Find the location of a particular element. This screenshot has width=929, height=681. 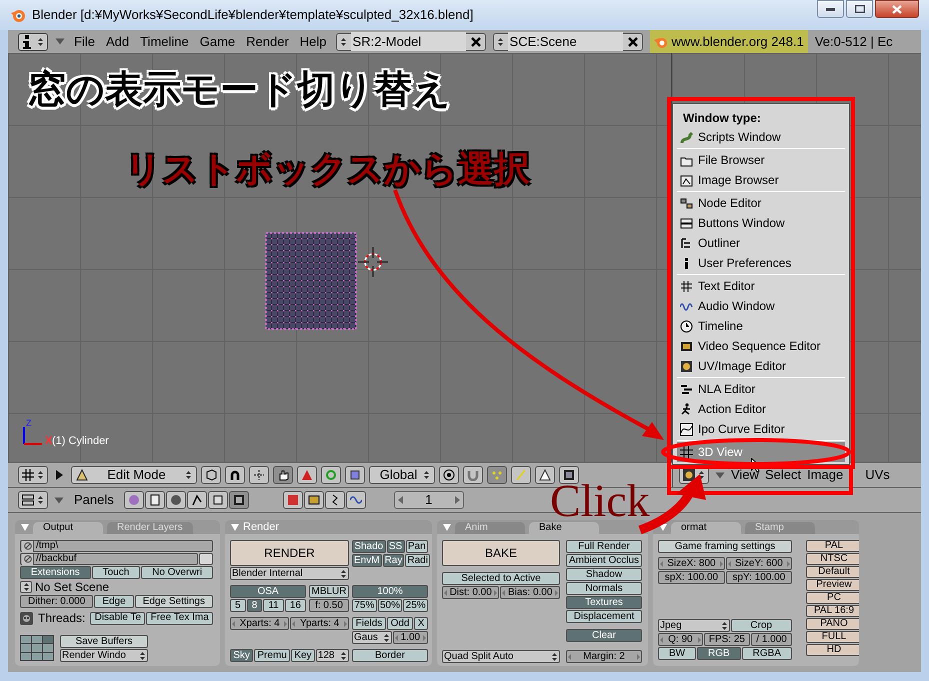

toggle-button: Normals is located at coordinates (604, 588).